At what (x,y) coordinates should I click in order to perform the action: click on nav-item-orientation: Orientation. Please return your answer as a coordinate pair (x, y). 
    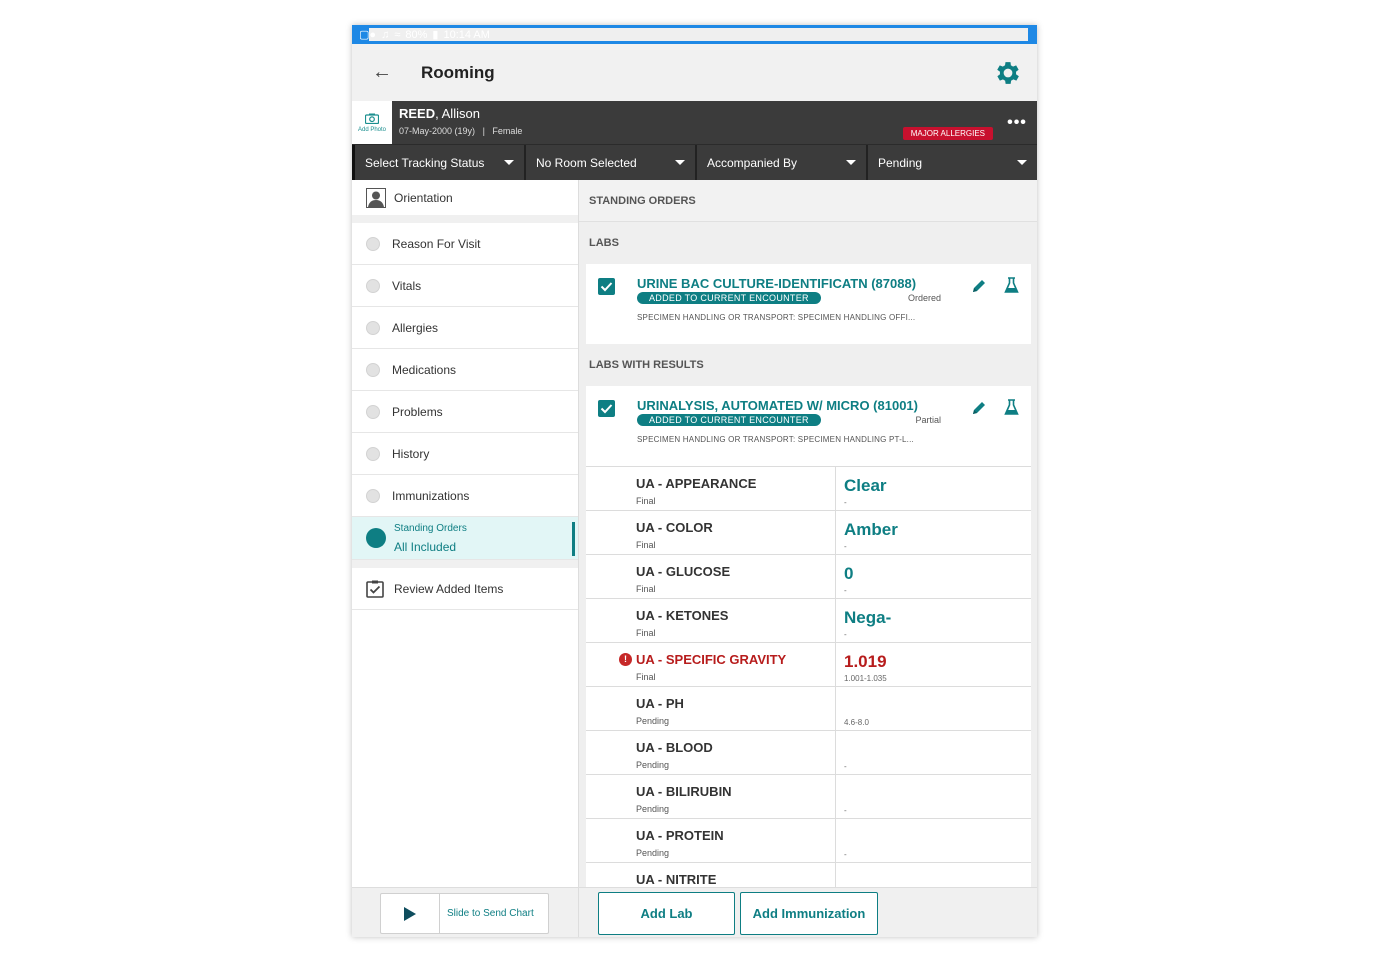
    Looking at the image, I should click on (465, 201).